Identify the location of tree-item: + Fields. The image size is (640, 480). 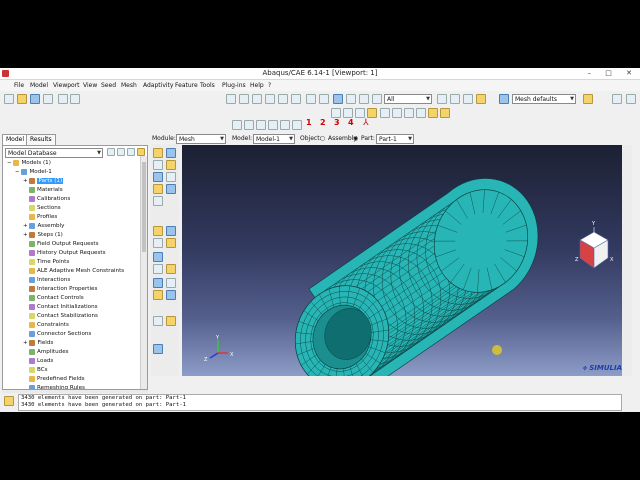
(38, 343).